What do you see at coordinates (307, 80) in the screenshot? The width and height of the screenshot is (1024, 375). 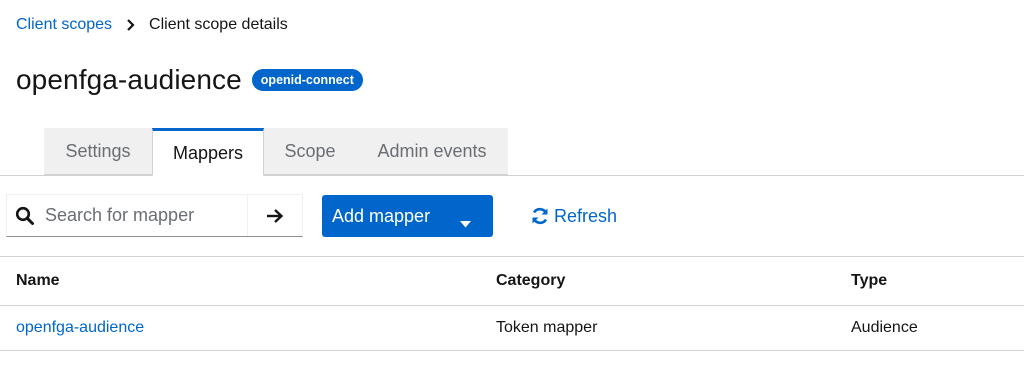 I see `protocol-badge: openid-connect` at bounding box center [307, 80].